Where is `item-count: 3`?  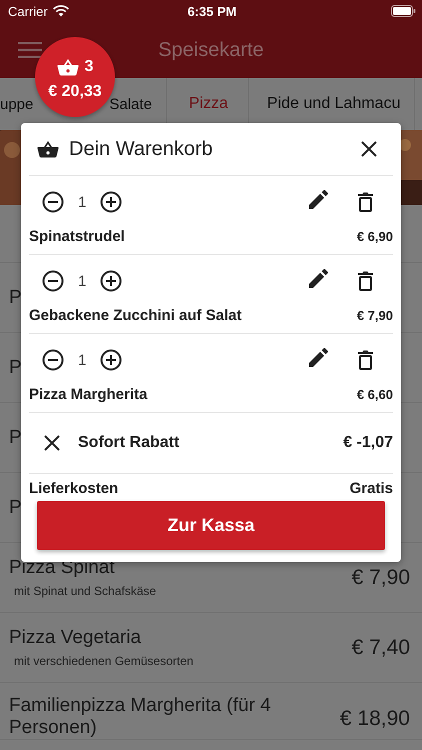 item-count: 3 is located at coordinates (89, 67).